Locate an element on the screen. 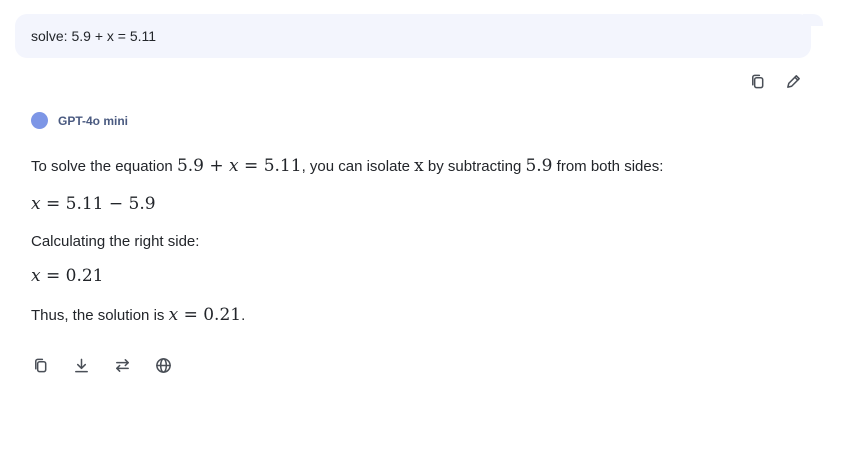 This screenshot has height=453, width=844. user-message-text: solve: 5.9 + x = 5.11 is located at coordinates (94, 36).